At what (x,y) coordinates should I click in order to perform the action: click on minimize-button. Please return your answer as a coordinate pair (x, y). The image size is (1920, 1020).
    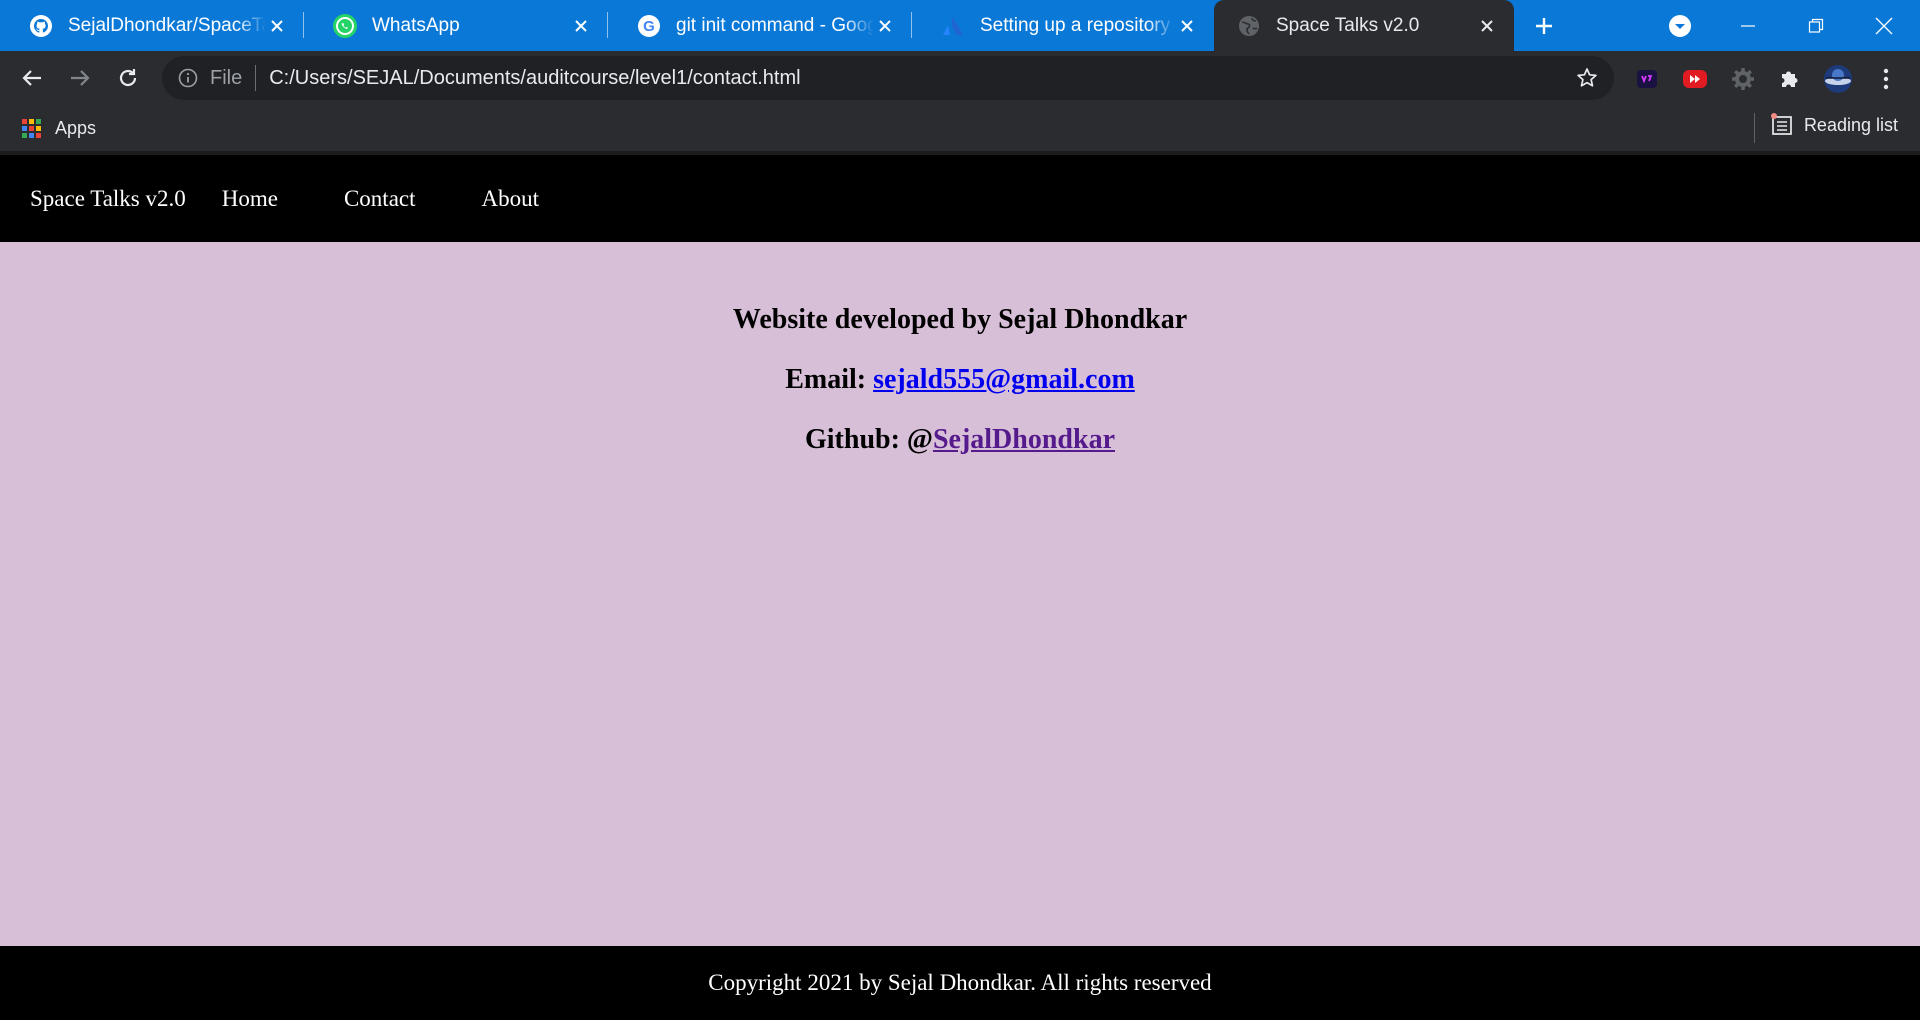
    Looking at the image, I should click on (1748, 25).